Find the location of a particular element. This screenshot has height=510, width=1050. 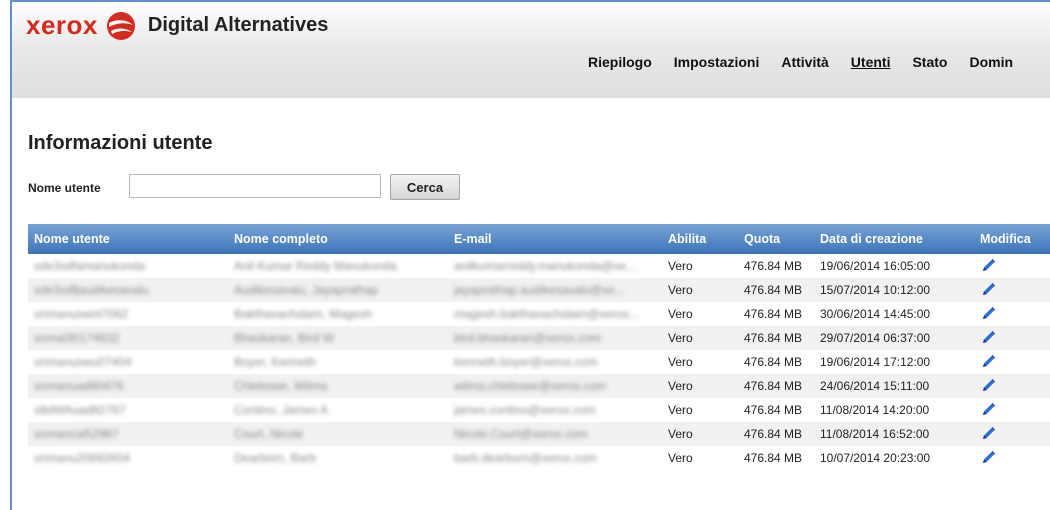

cell-fullname: Audikesavalu, Jayaprathap is located at coordinates (306, 290).